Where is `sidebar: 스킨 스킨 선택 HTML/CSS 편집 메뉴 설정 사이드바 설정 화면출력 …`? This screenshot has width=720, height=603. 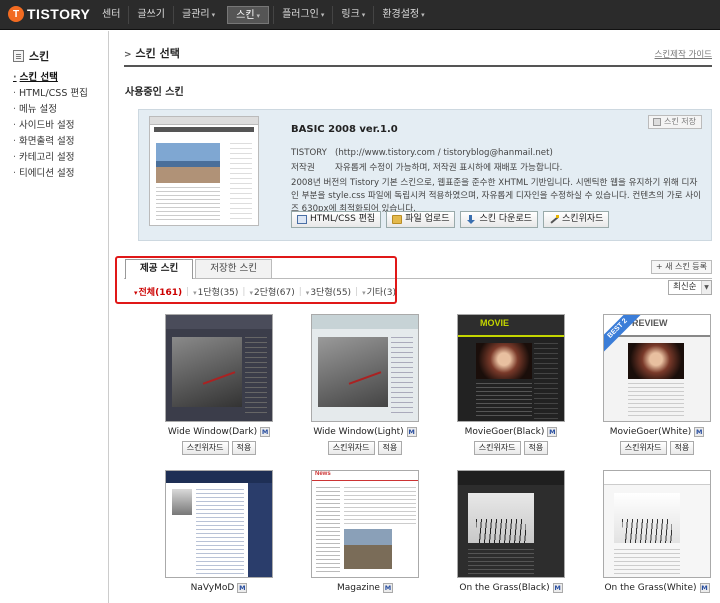 sidebar: 스킨 스킨 선택 HTML/CSS 편집 메뉴 설정 사이드바 설정 화면출력 … is located at coordinates (54, 317).